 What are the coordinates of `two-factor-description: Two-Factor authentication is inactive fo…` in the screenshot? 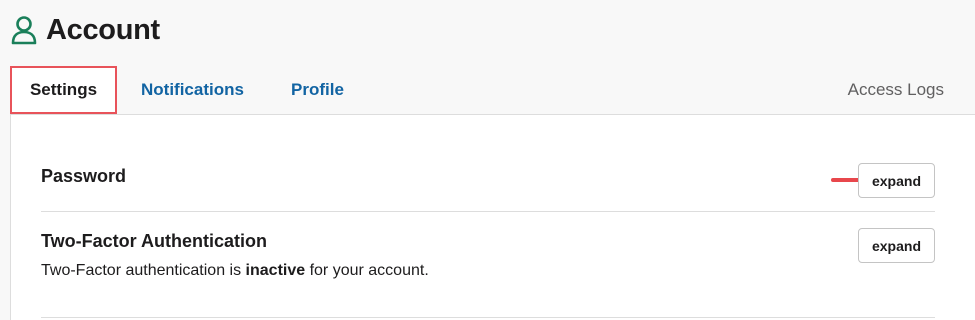 It's located at (235, 271).